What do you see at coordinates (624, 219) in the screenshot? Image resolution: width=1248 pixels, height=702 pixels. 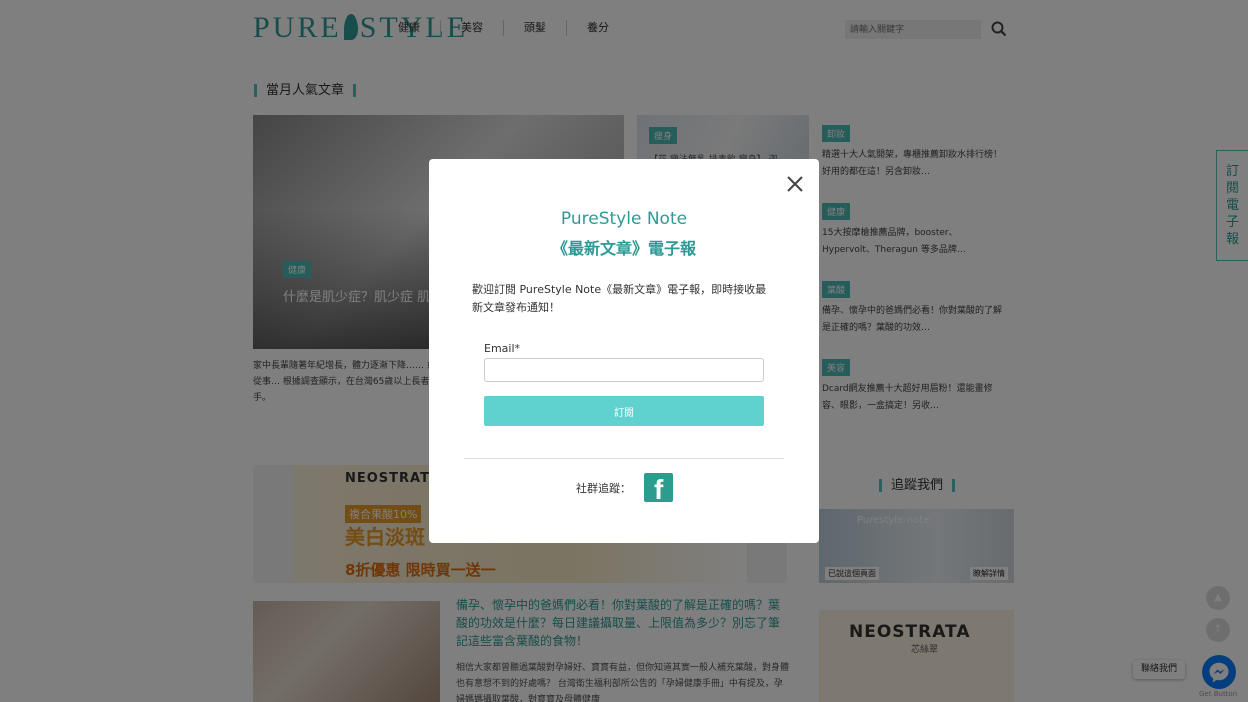 I see `modal-title: PureStyle Note` at bounding box center [624, 219].